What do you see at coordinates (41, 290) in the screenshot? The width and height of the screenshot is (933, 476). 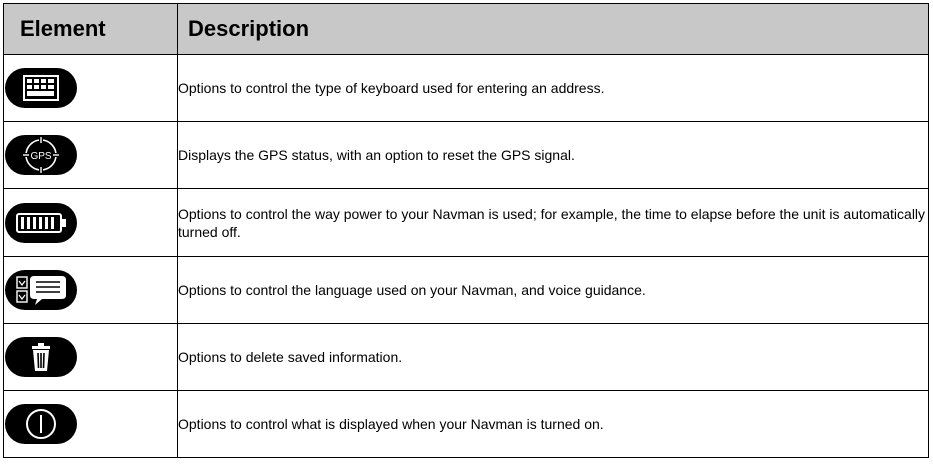 I see `language-icon` at bounding box center [41, 290].